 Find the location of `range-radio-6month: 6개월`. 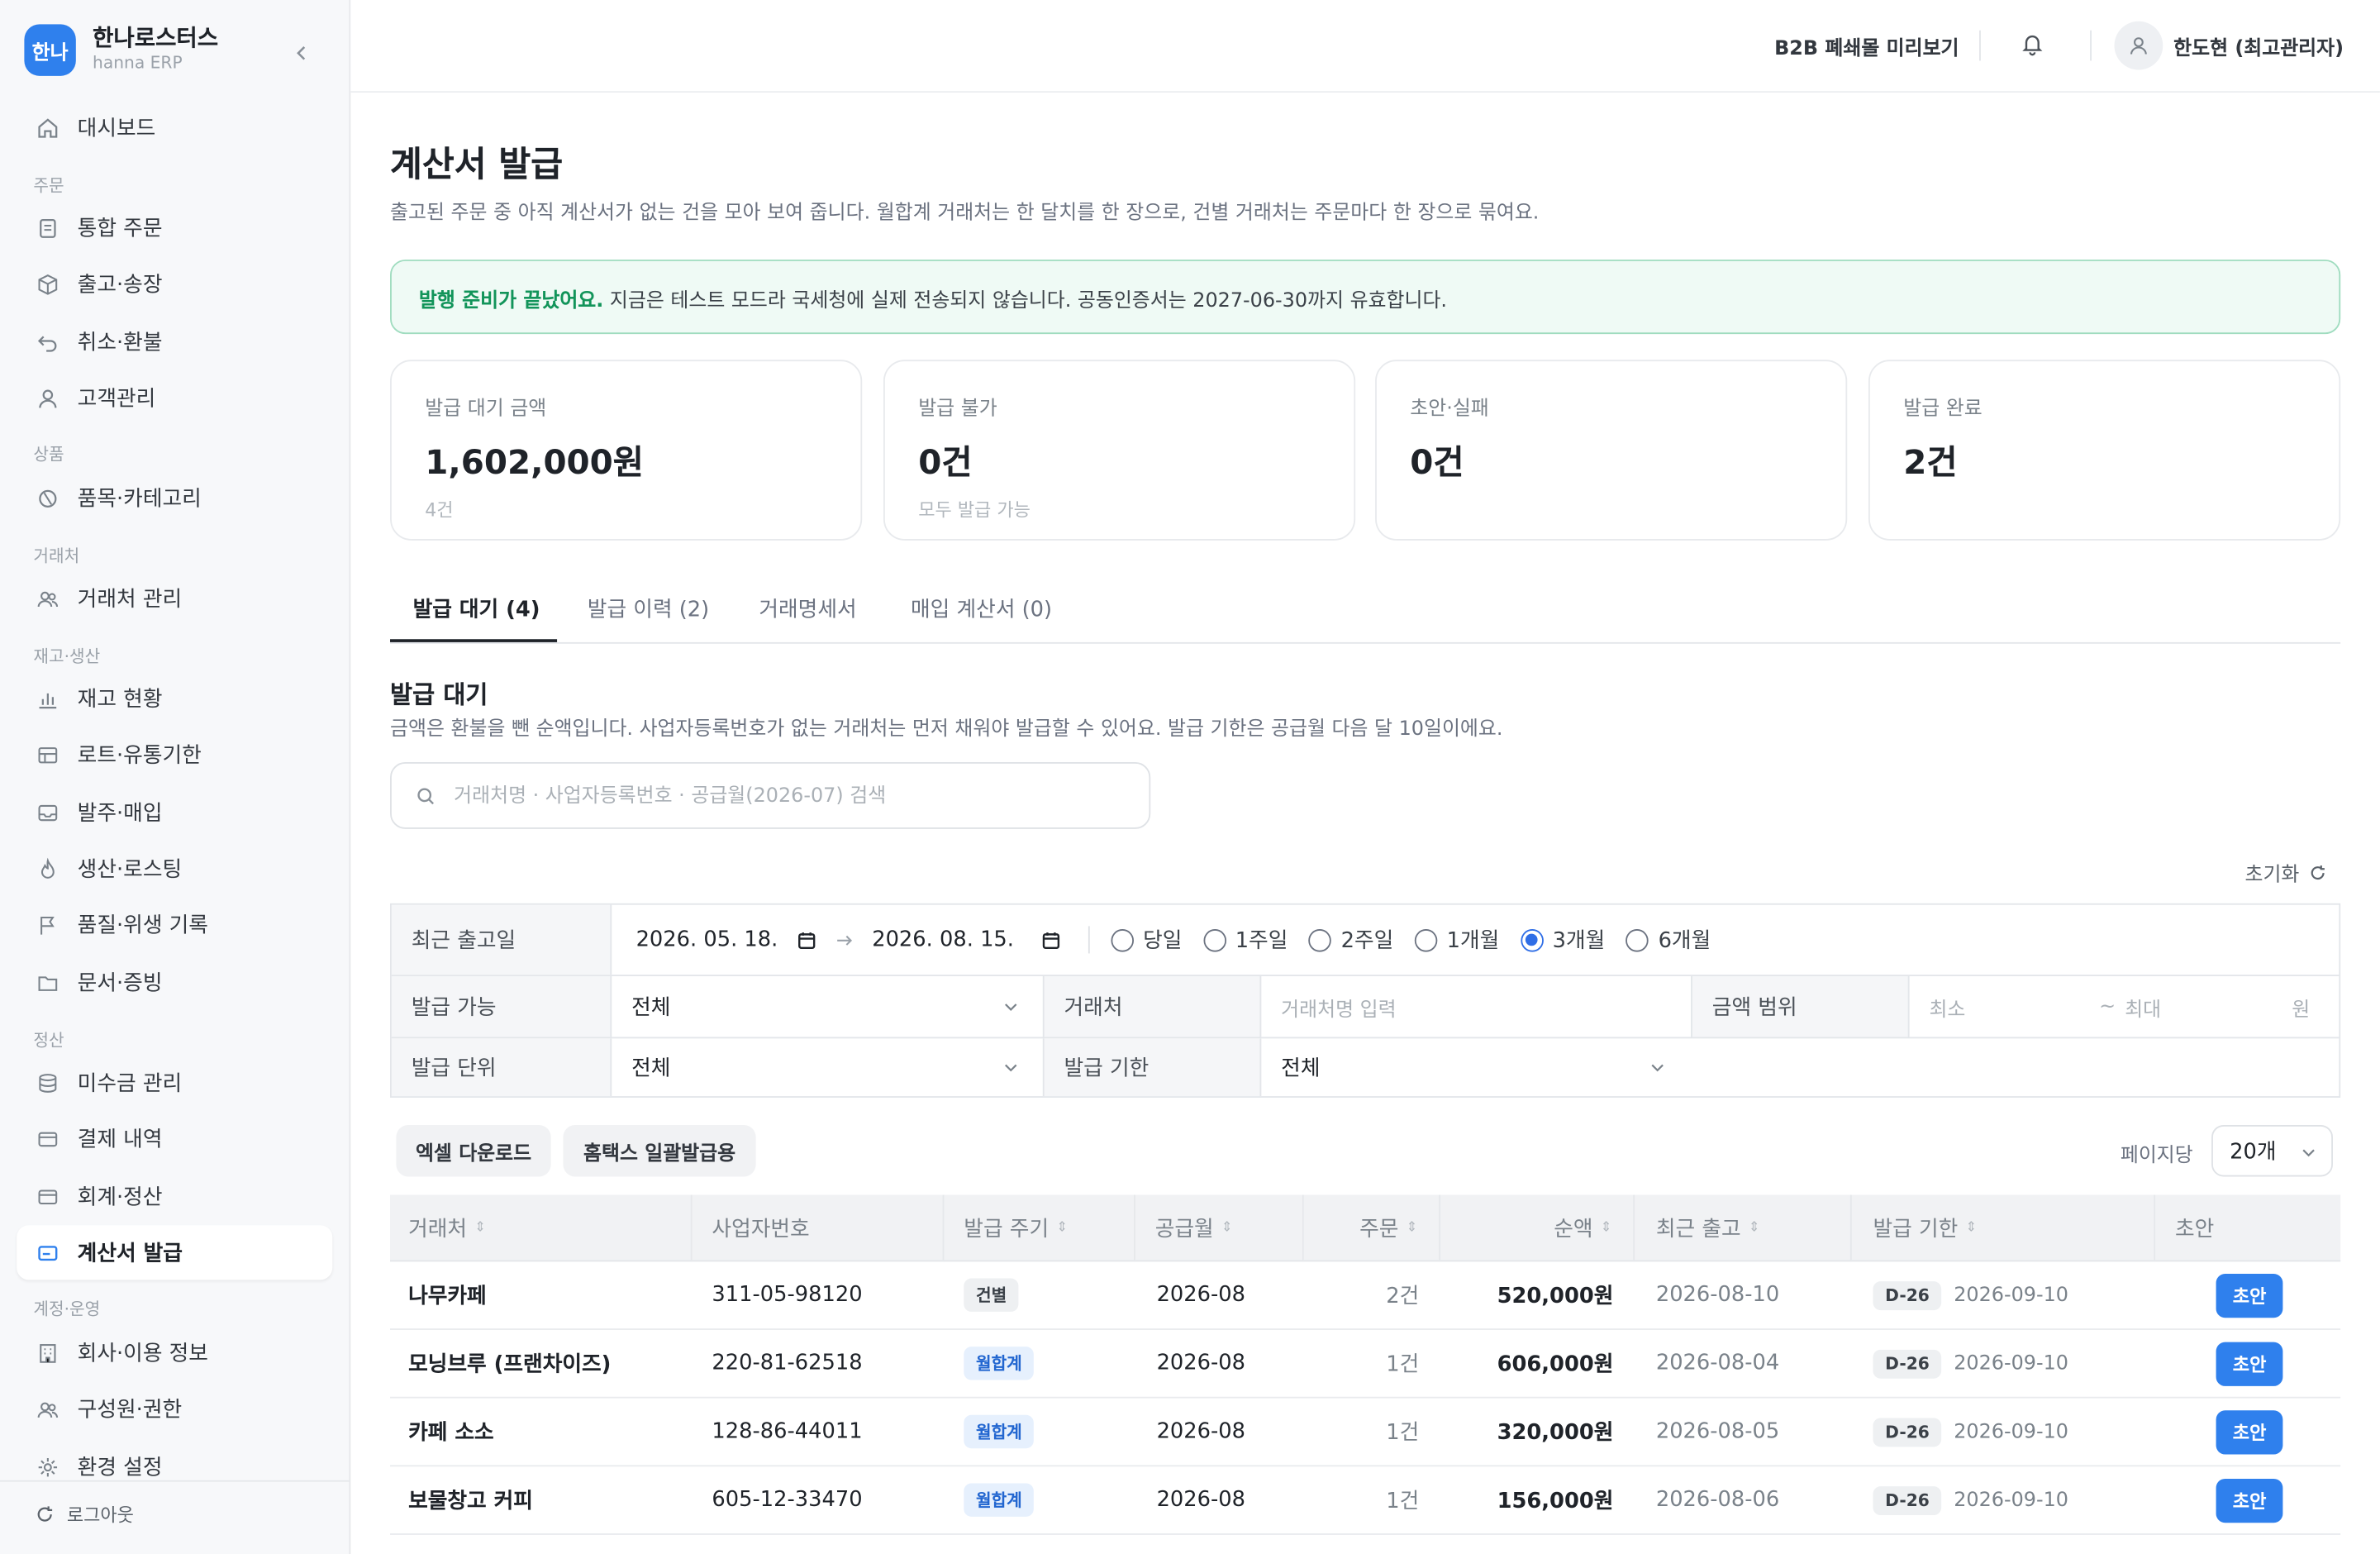

range-radio-6month: 6개월 is located at coordinates (1668, 940).